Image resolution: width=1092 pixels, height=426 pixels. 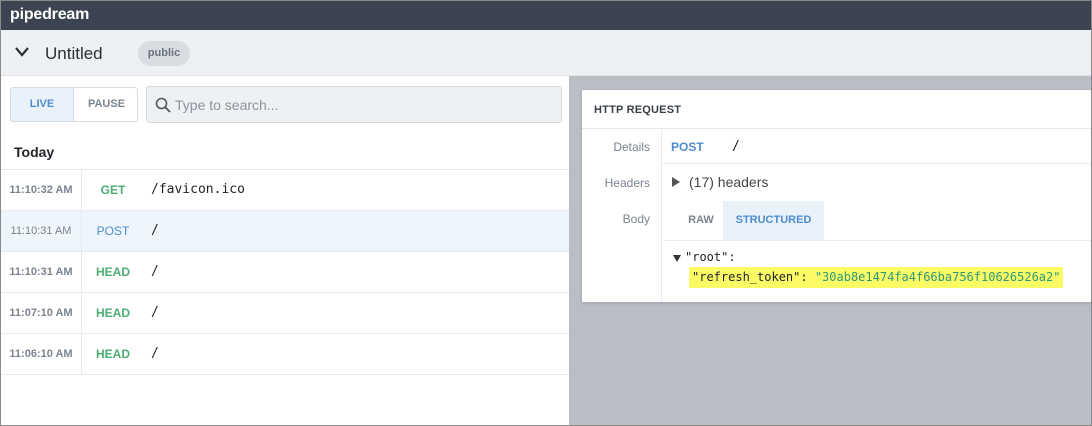 What do you see at coordinates (285, 272) in the screenshot?
I see `event-row: 11:10:31 AM HEAD /` at bounding box center [285, 272].